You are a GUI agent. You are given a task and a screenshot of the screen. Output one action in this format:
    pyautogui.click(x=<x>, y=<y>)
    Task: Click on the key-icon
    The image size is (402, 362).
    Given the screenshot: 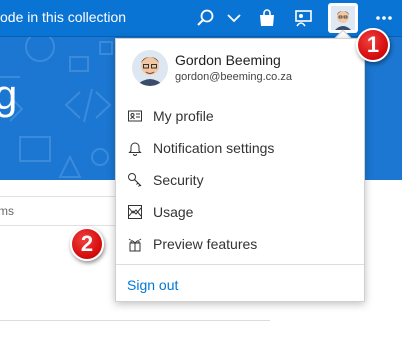 What is the action you would take?
    pyautogui.click(x=135, y=180)
    